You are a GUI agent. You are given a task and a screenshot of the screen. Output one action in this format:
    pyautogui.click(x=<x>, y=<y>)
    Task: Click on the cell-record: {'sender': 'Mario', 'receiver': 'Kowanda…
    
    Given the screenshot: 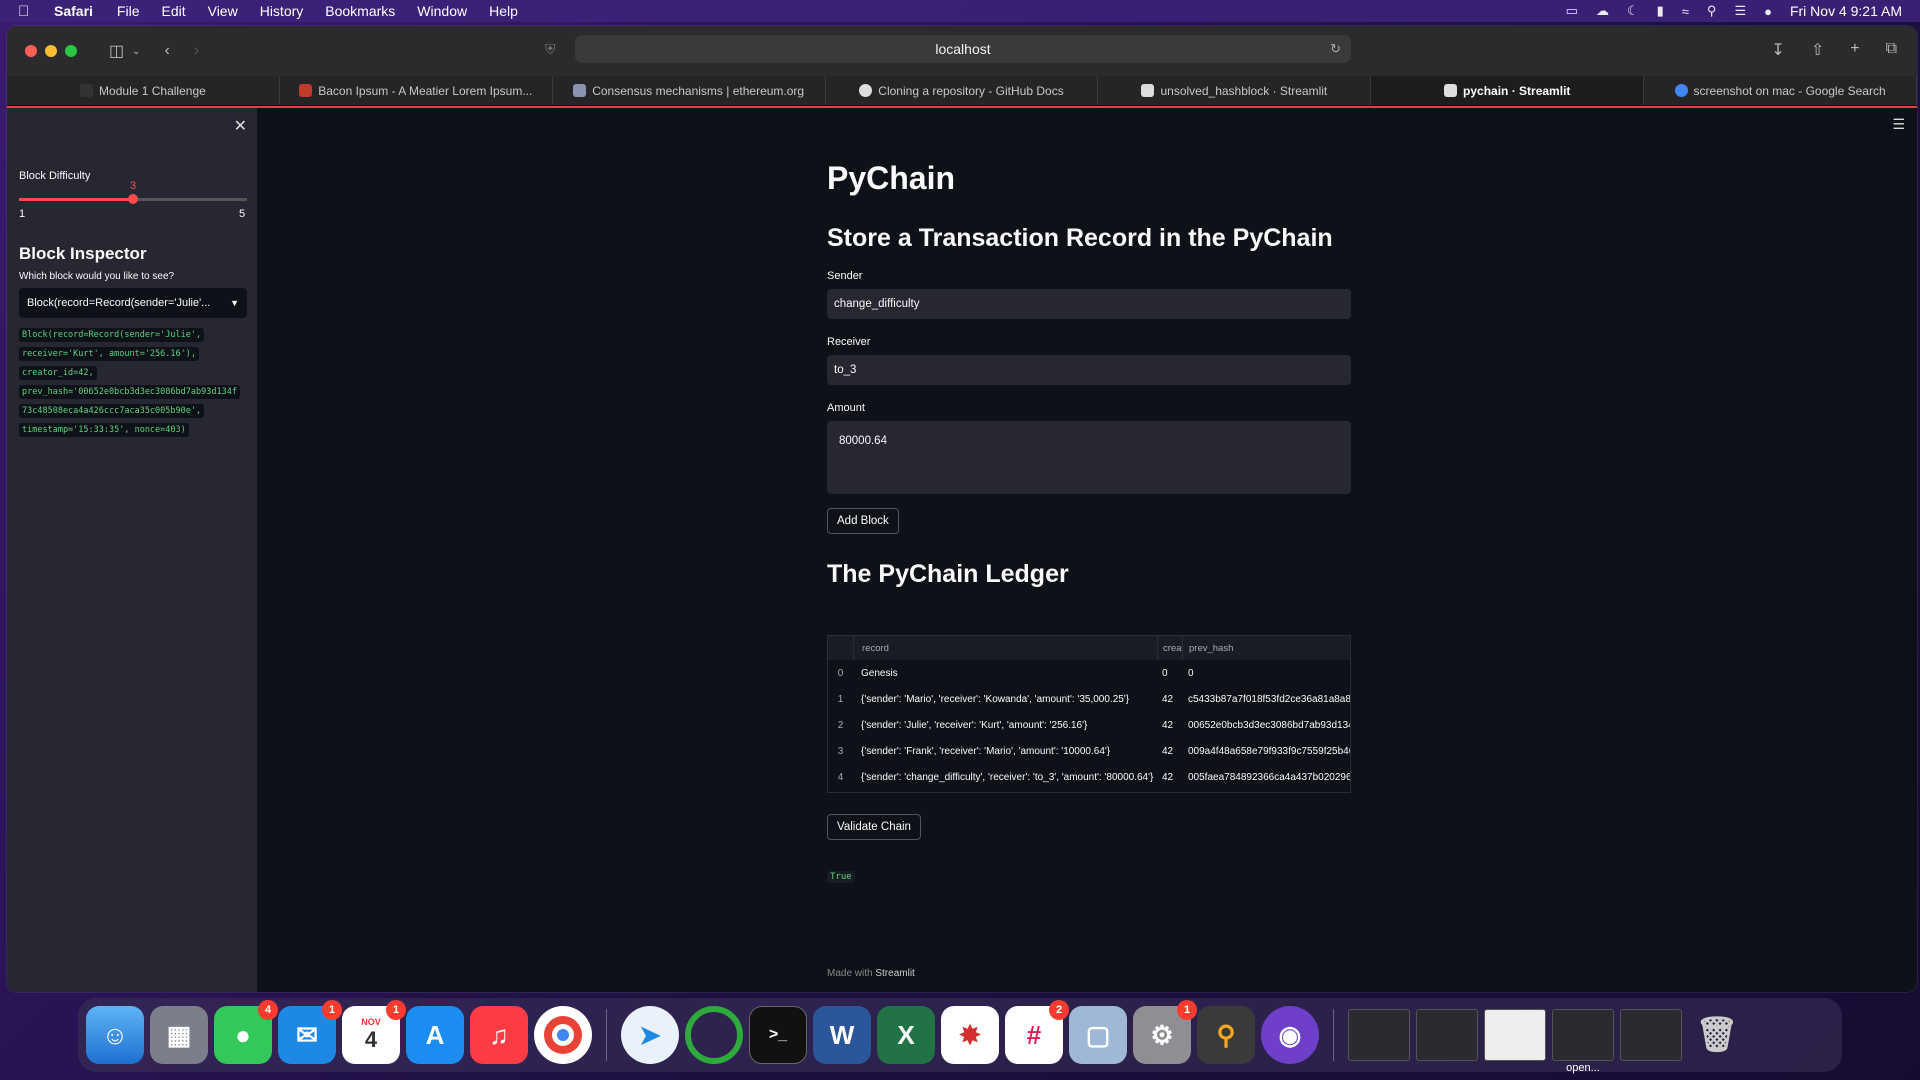 What is the action you would take?
    pyautogui.click(x=1005, y=699)
    